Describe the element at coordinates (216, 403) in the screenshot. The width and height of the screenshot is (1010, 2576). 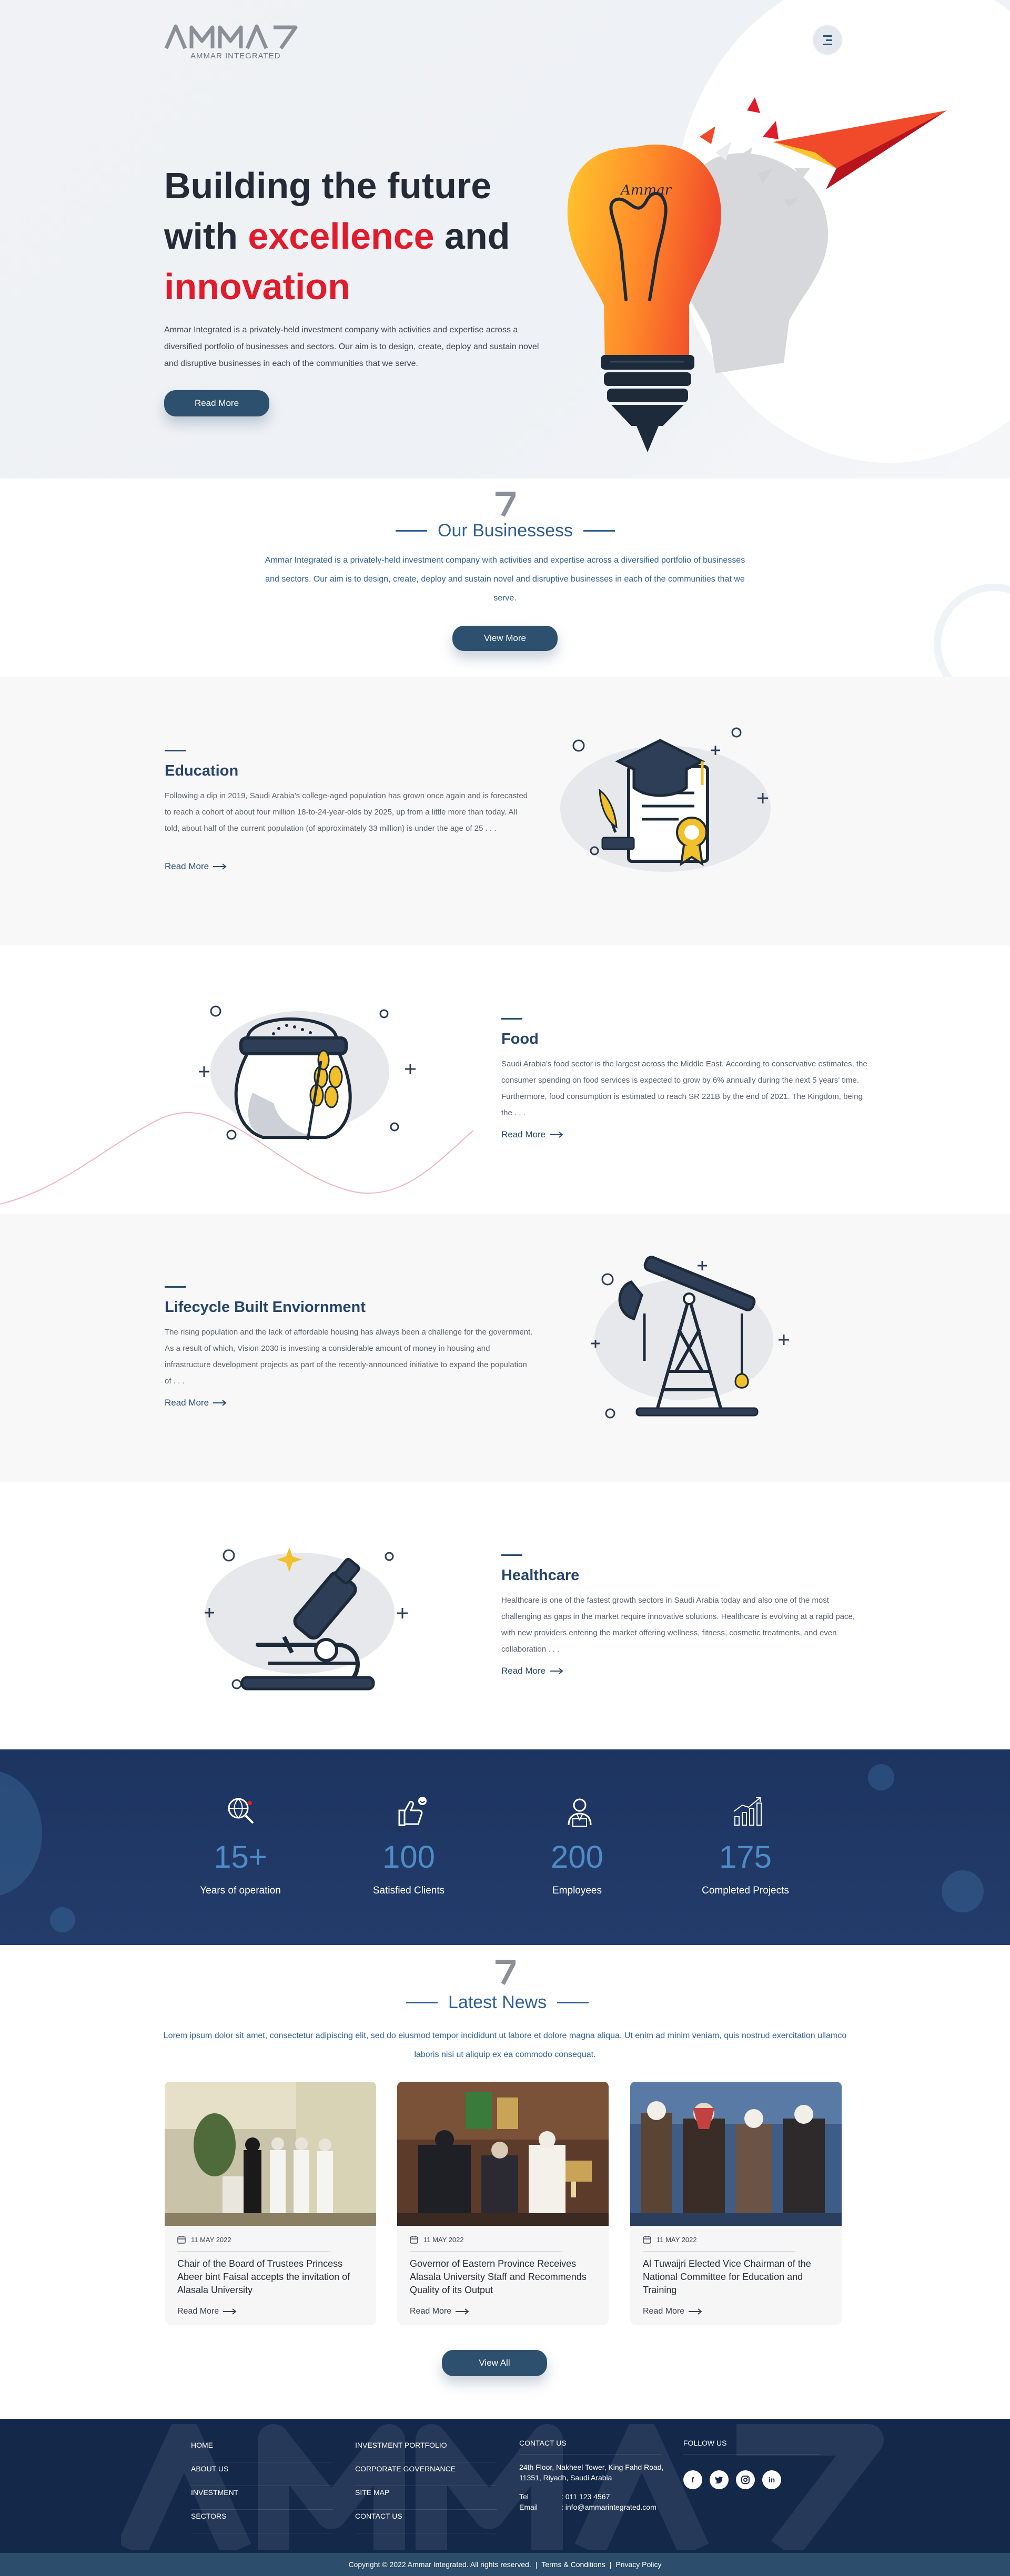
I see `hero-read-more-button: Read More` at that location.